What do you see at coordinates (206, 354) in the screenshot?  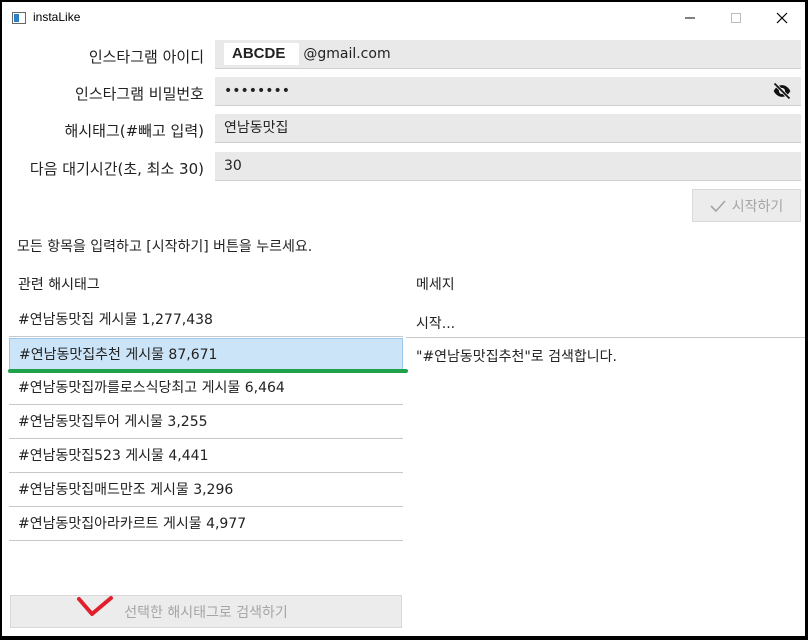 I see `hashtag-list-item-selected: #연남동맛집추천 게시물 87,671` at bounding box center [206, 354].